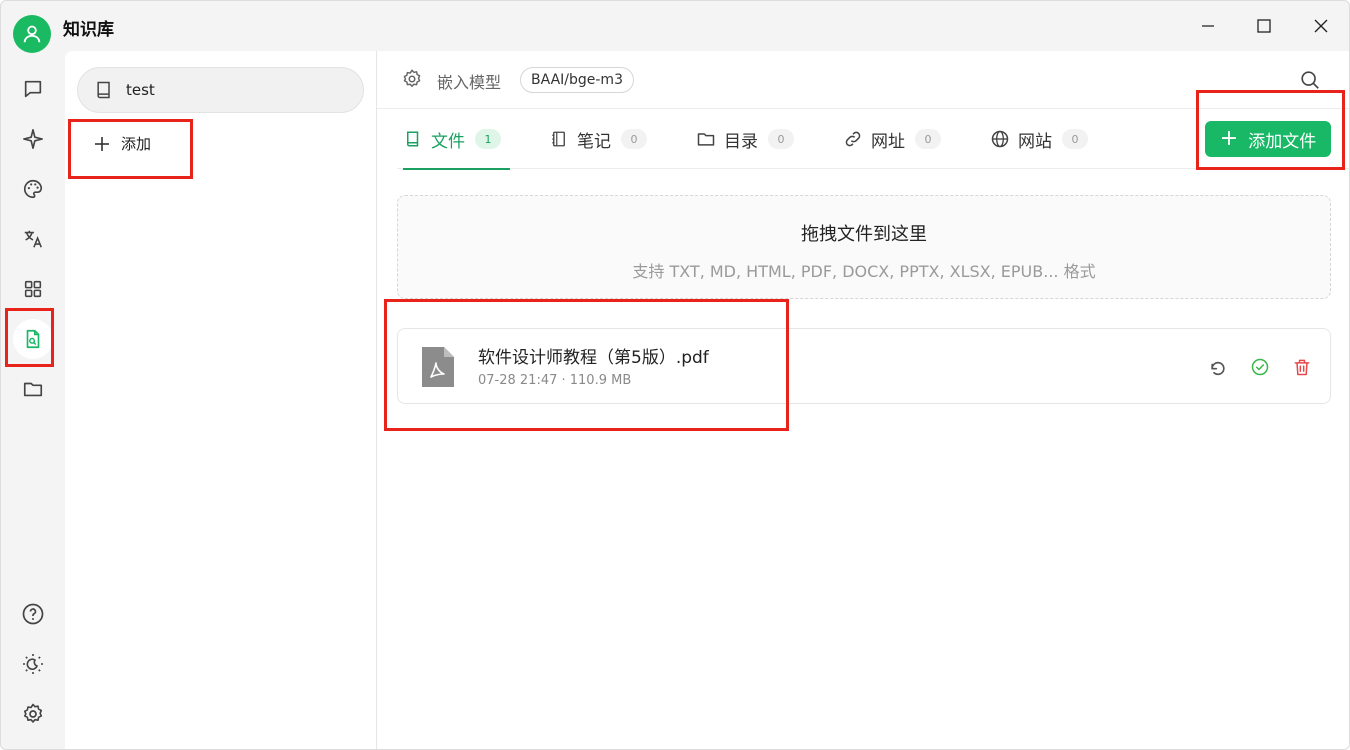 Image resolution: width=1350 pixels, height=750 pixels. What do you see at coordinates (1310, 80) in the screenshot?
I see `search-icon` at bounding box center [1310, 80].